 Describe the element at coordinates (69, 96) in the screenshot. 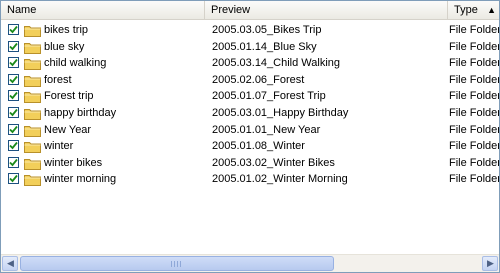

I see `folder-name: Forest trip` at that location.